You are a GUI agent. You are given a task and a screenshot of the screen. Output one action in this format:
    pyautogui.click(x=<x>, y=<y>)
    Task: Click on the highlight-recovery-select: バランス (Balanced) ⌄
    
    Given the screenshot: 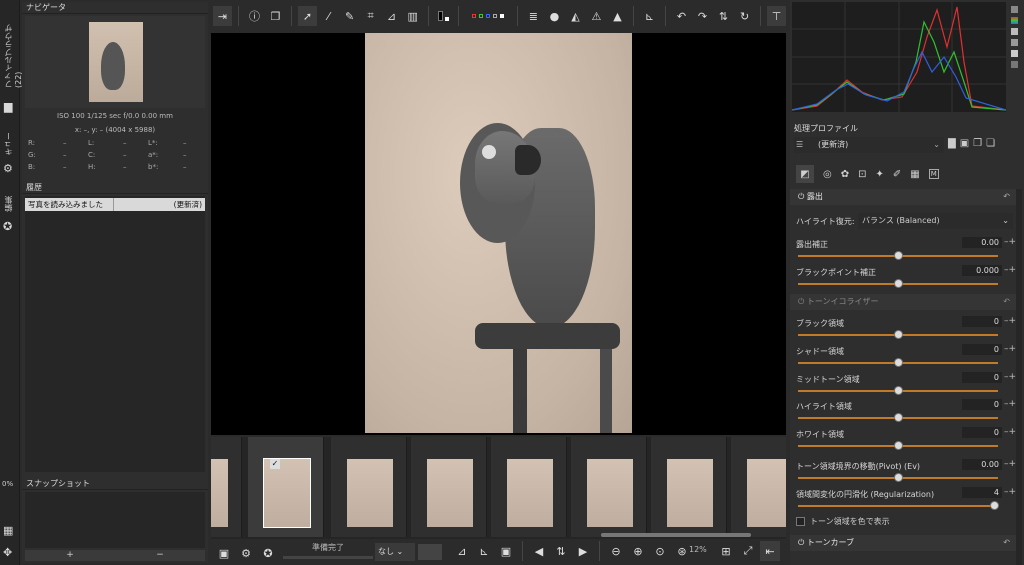 What is the action you would take?
    pyautogui.click(x=935, y=221)
    